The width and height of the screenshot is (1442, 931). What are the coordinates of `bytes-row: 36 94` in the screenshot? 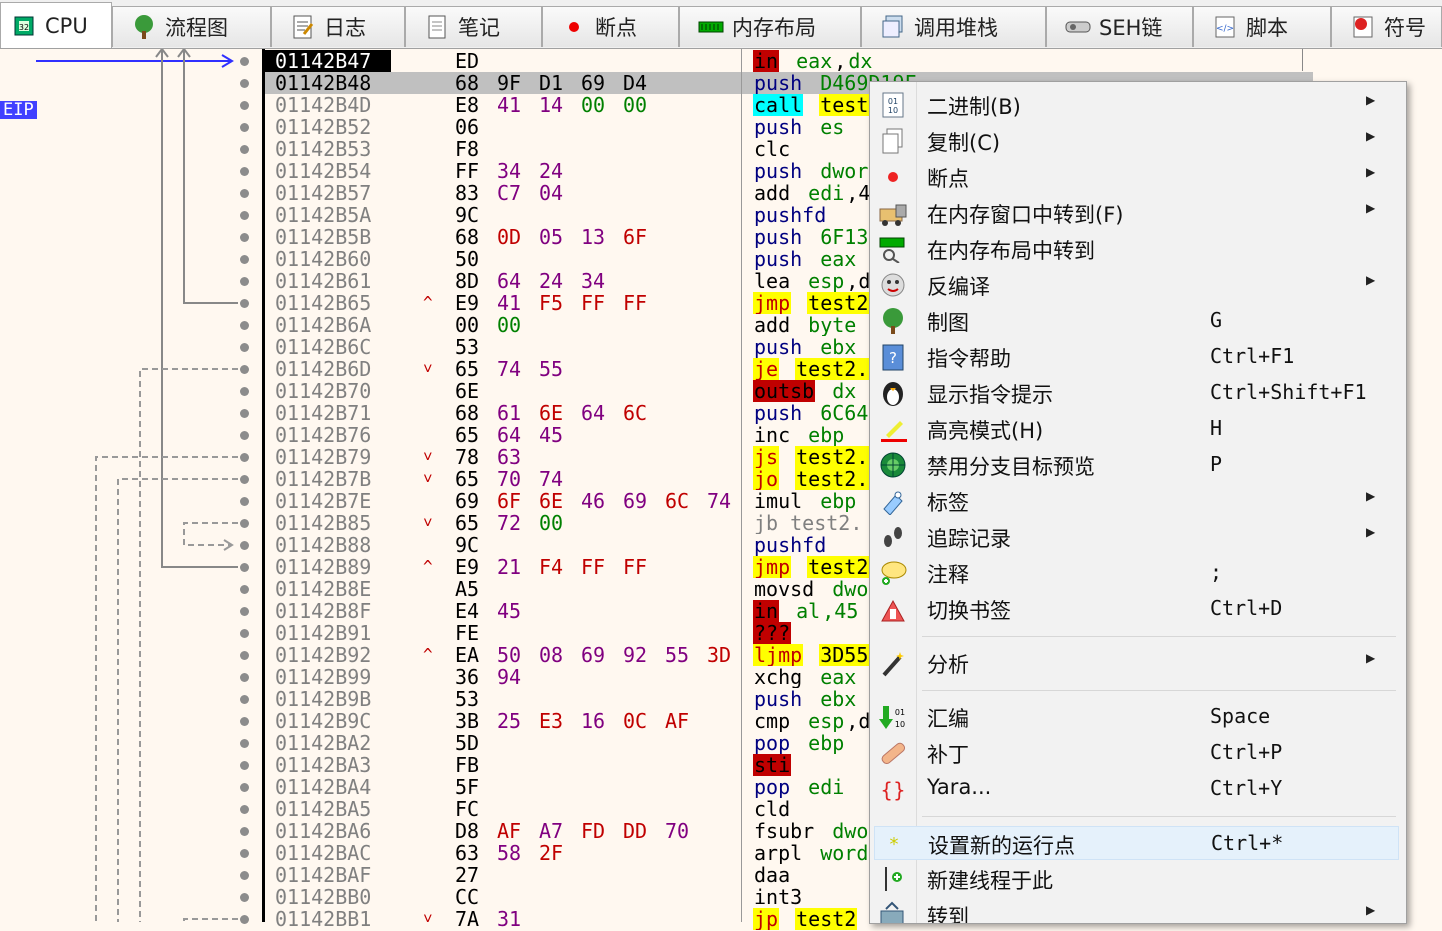 It's located at (566, 677).